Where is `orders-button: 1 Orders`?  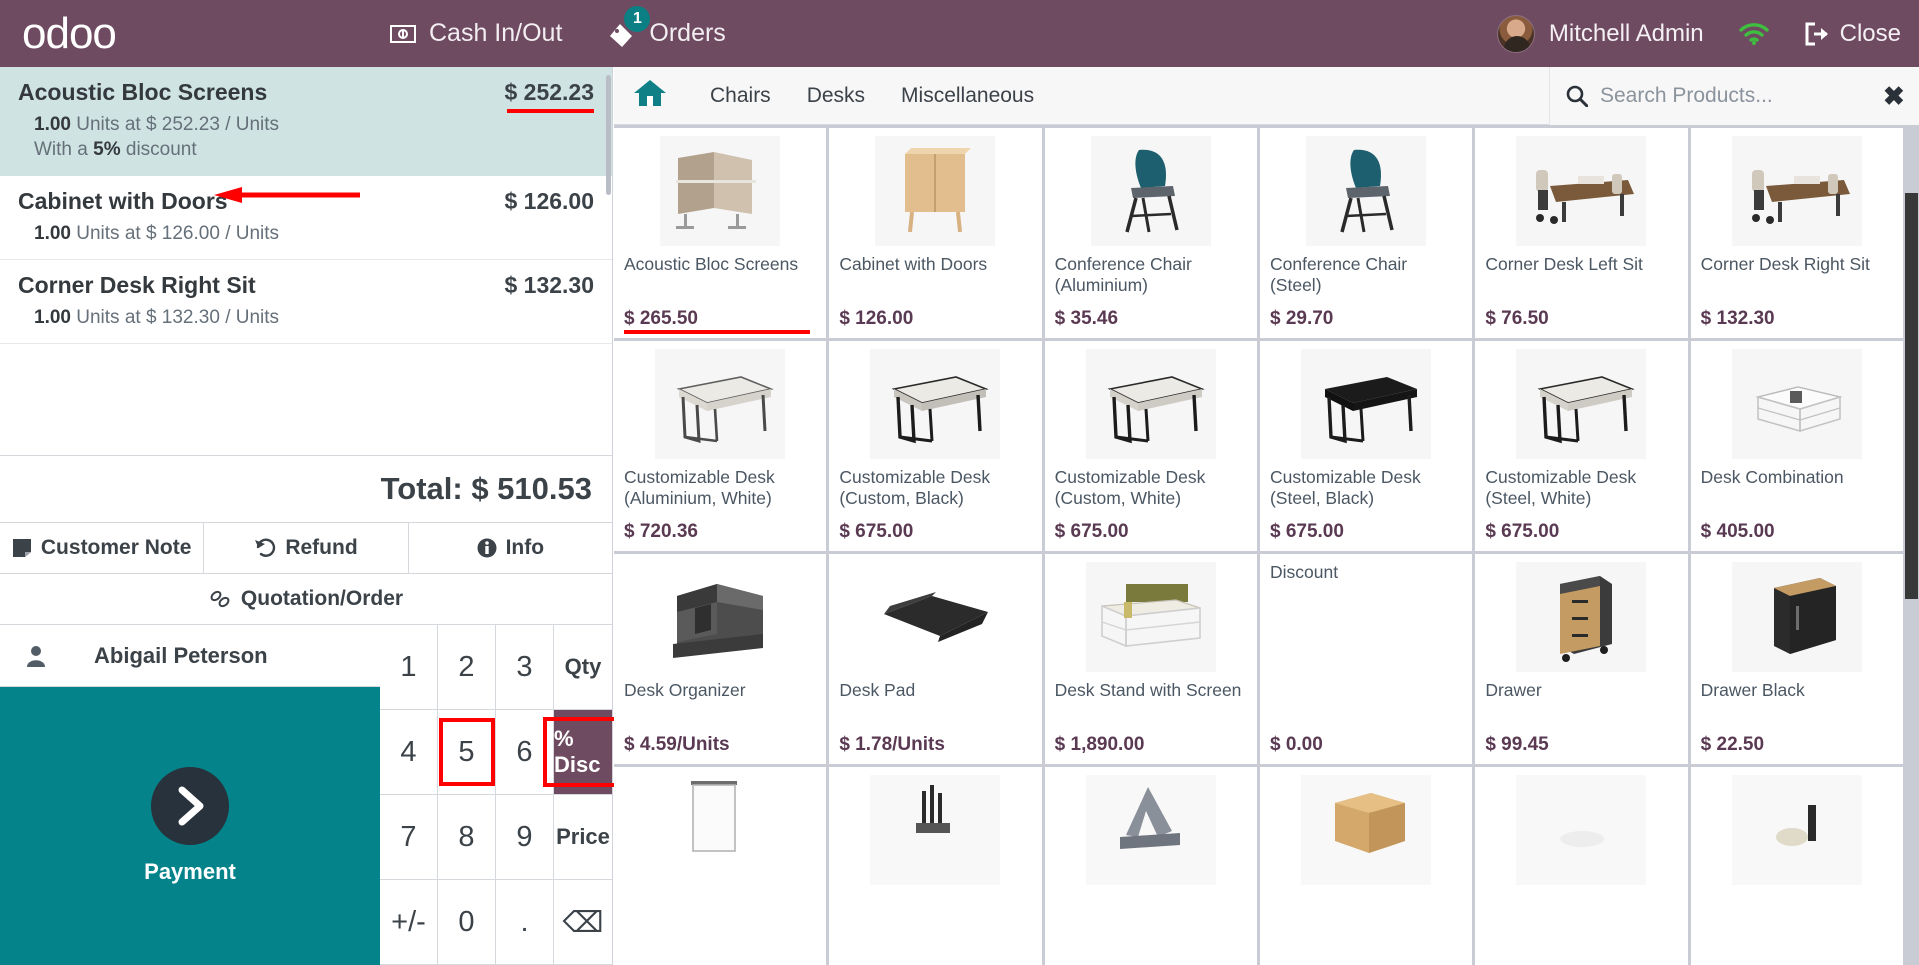
orders-button: 1 Orders is located at coordinates (666, 33).